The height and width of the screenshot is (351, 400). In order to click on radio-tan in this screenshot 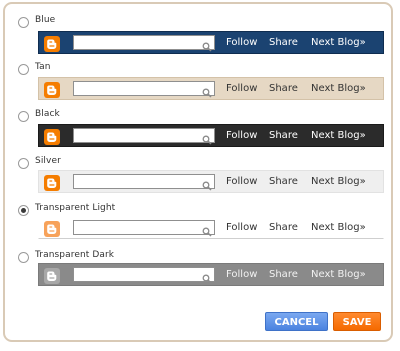, I will do `click(23, 69)`.